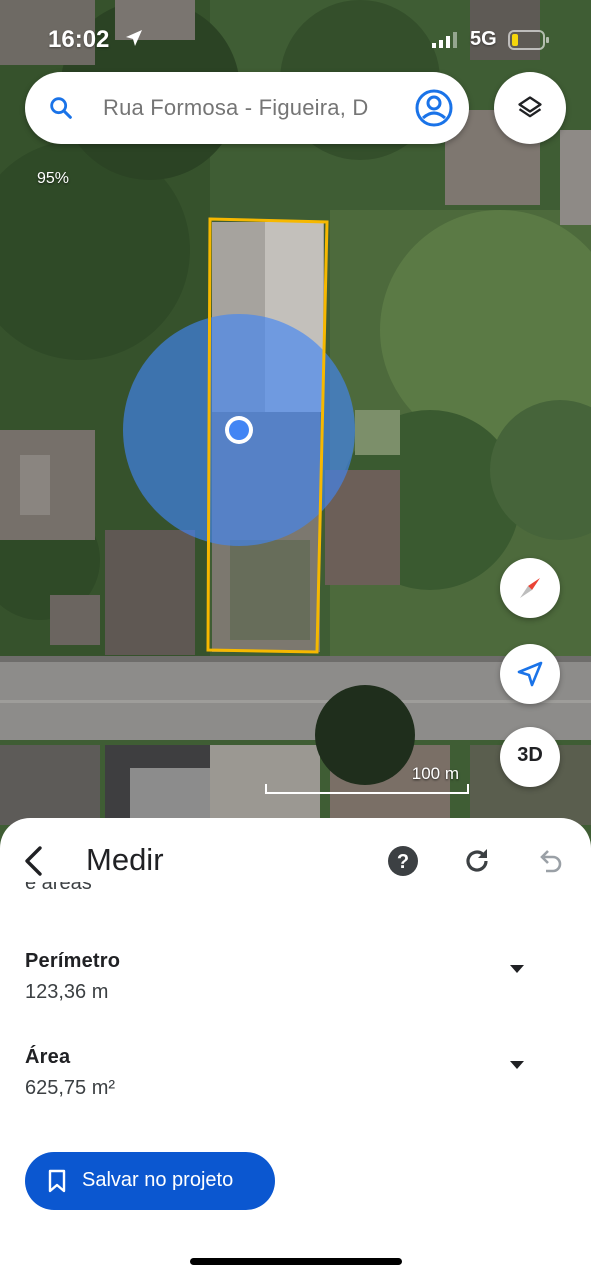  I want to click on perimeter-label: Perímetro, so click(73, 961).